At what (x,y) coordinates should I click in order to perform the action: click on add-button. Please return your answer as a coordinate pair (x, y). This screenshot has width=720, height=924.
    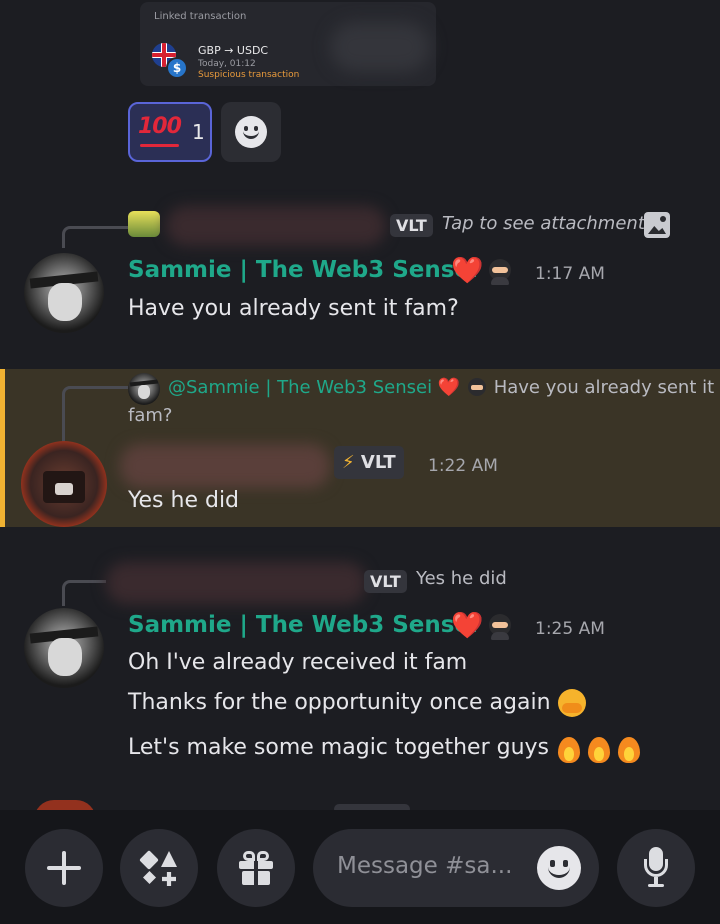
    Looking at the image, I should click on (64, 868).